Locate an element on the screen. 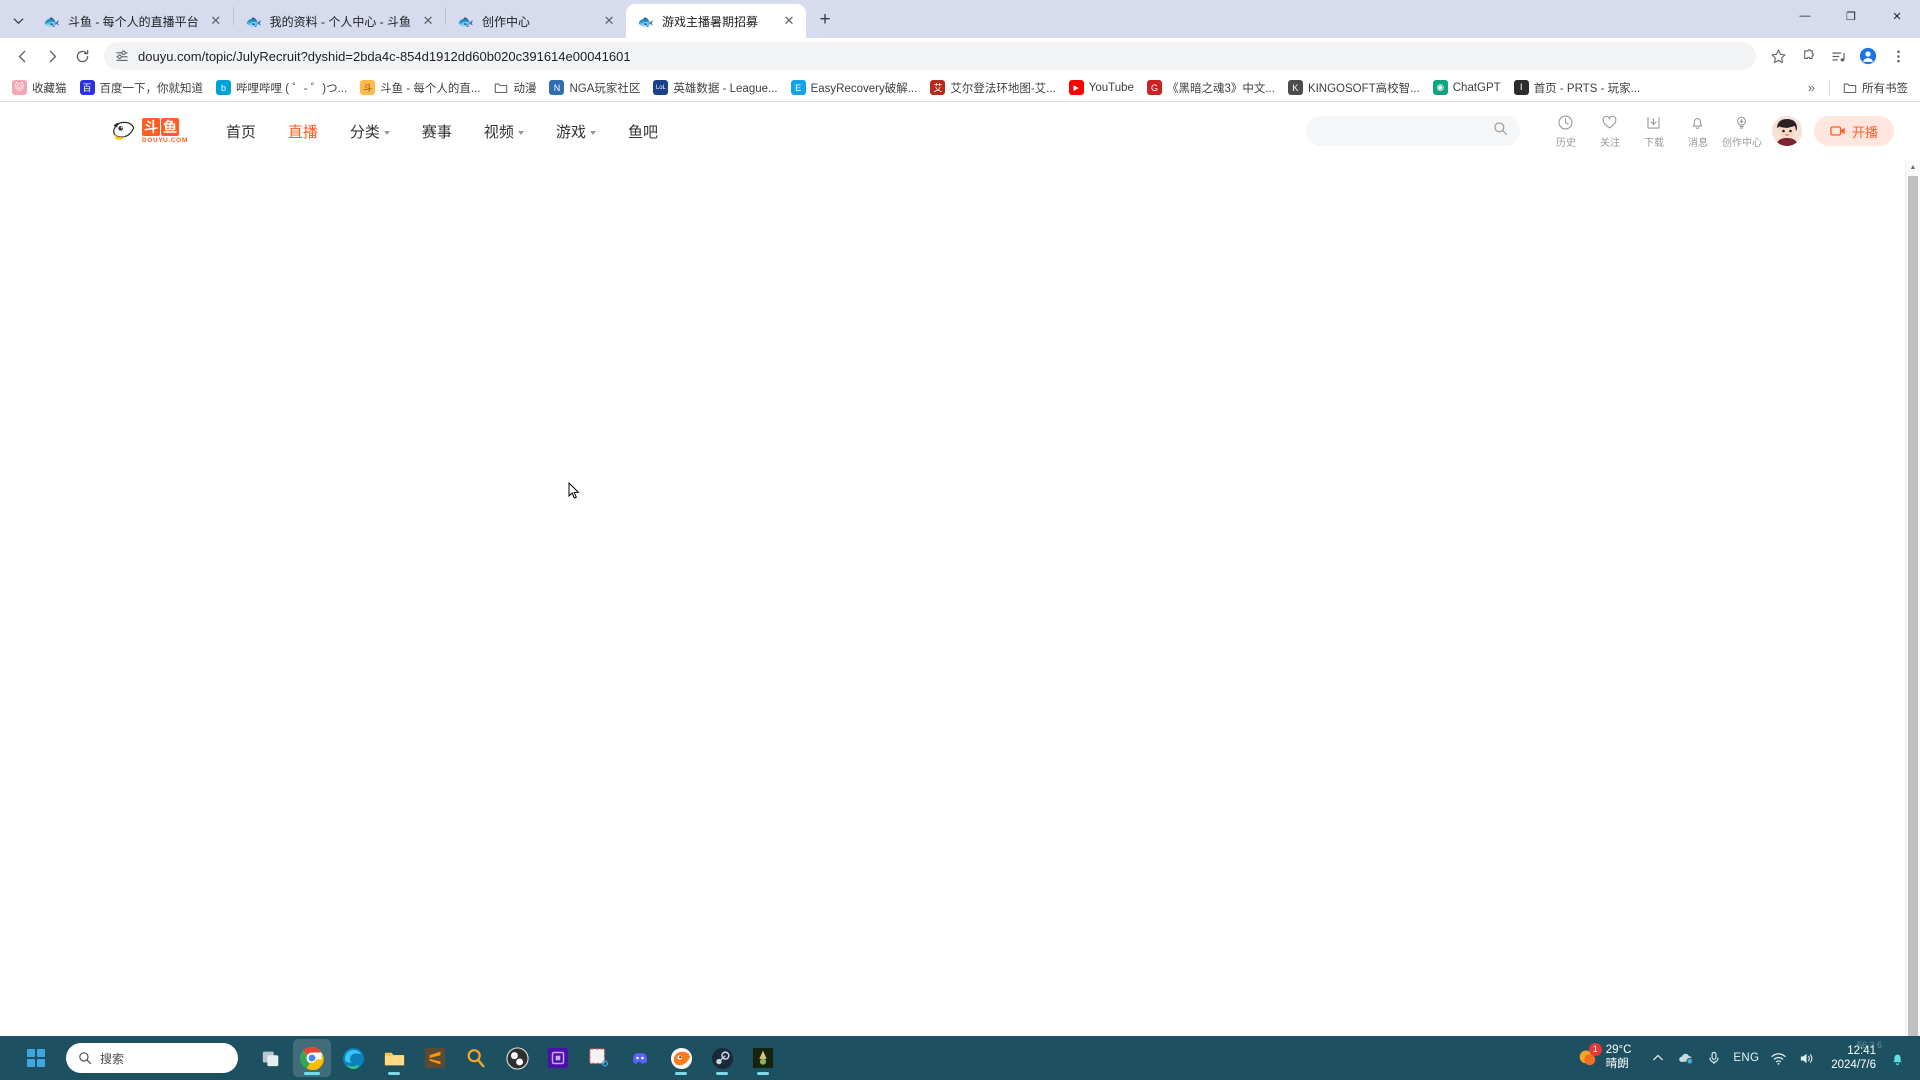 The height and width of the screenshot is (1080, 1920). bookmark-item: 🐱 收藏猫 is located at coordinates (39, 88).